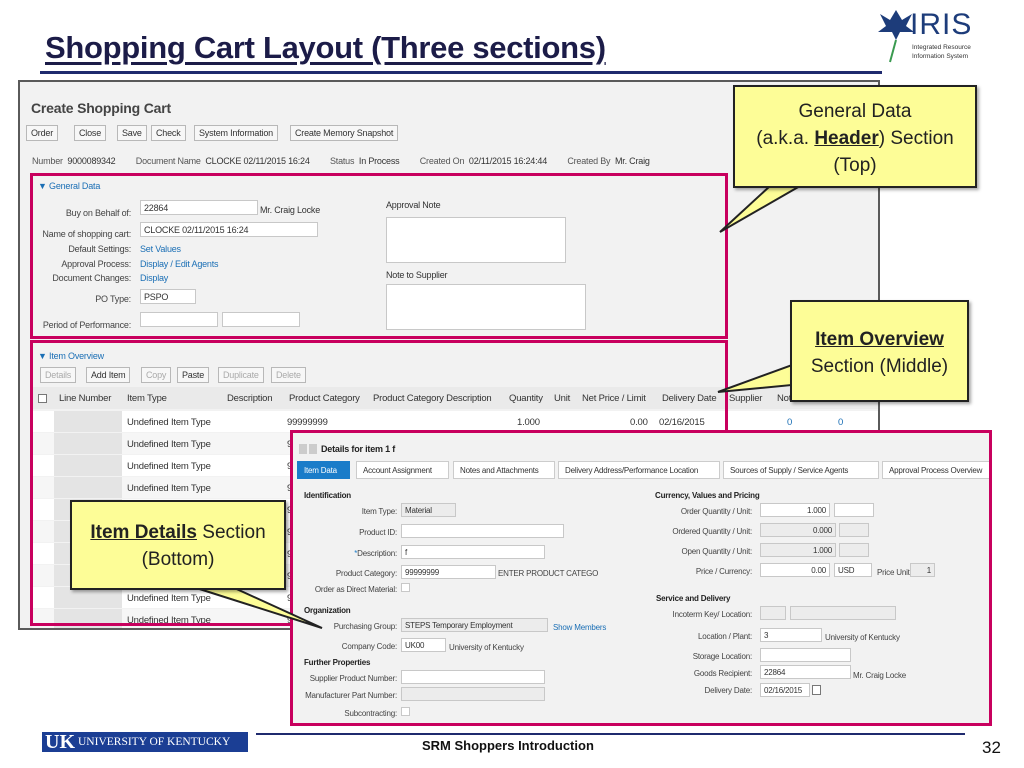 This screenshot has height=768, width=1024. Describe the element at coordinates (145, 742) in the screenshot. I see `uk-logo: UK UNIVERSITY OF KENTUCKY` at that location.